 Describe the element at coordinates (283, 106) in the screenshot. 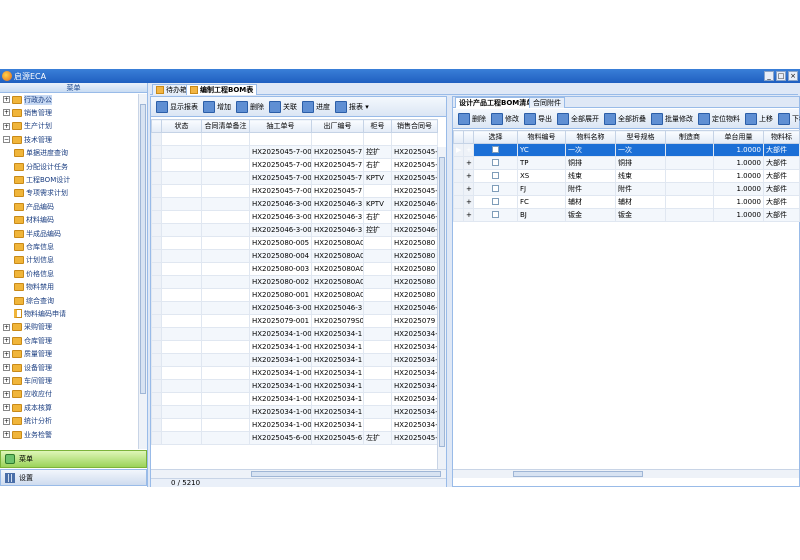

I see `left-toolbar-button: 关联` at that location.